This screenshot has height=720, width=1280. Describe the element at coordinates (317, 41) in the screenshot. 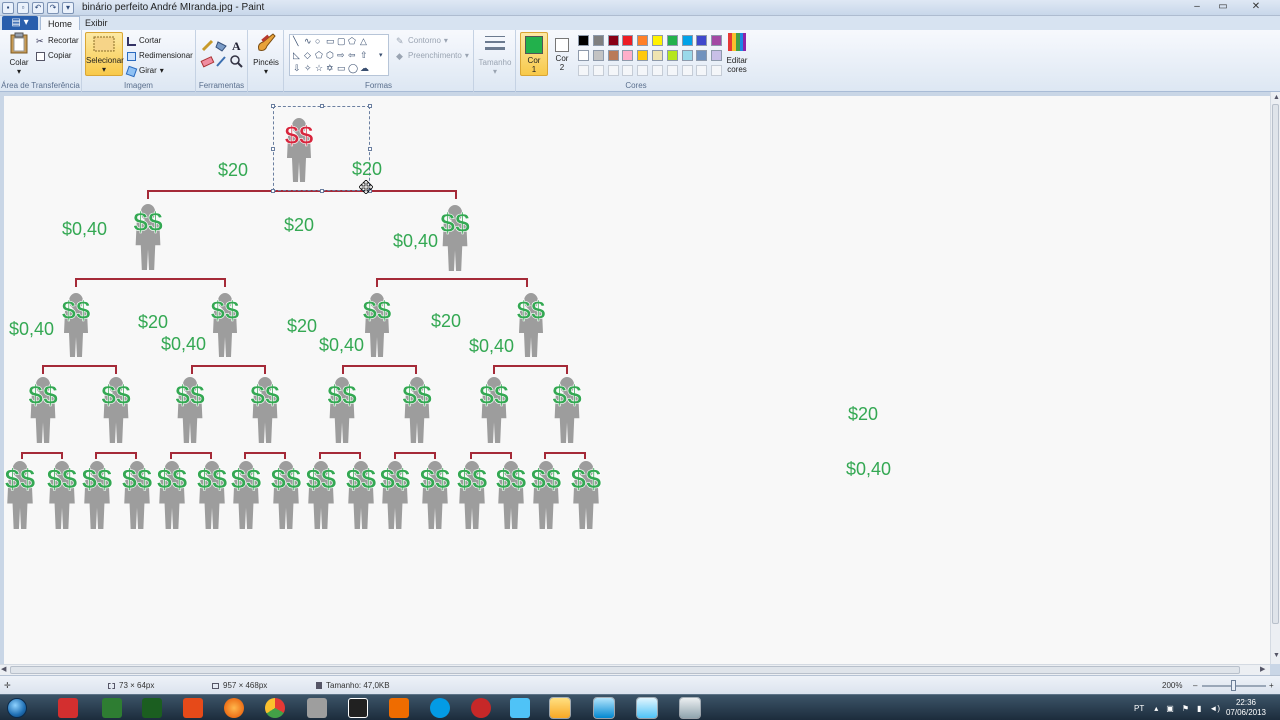

I see `oval-shape-icon: ○` at that location.